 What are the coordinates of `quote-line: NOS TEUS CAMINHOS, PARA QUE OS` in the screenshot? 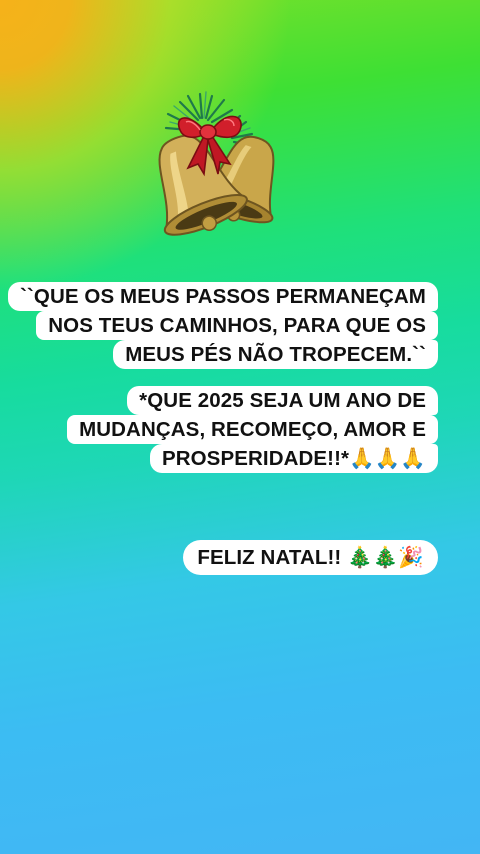 It's located at (237, 325).